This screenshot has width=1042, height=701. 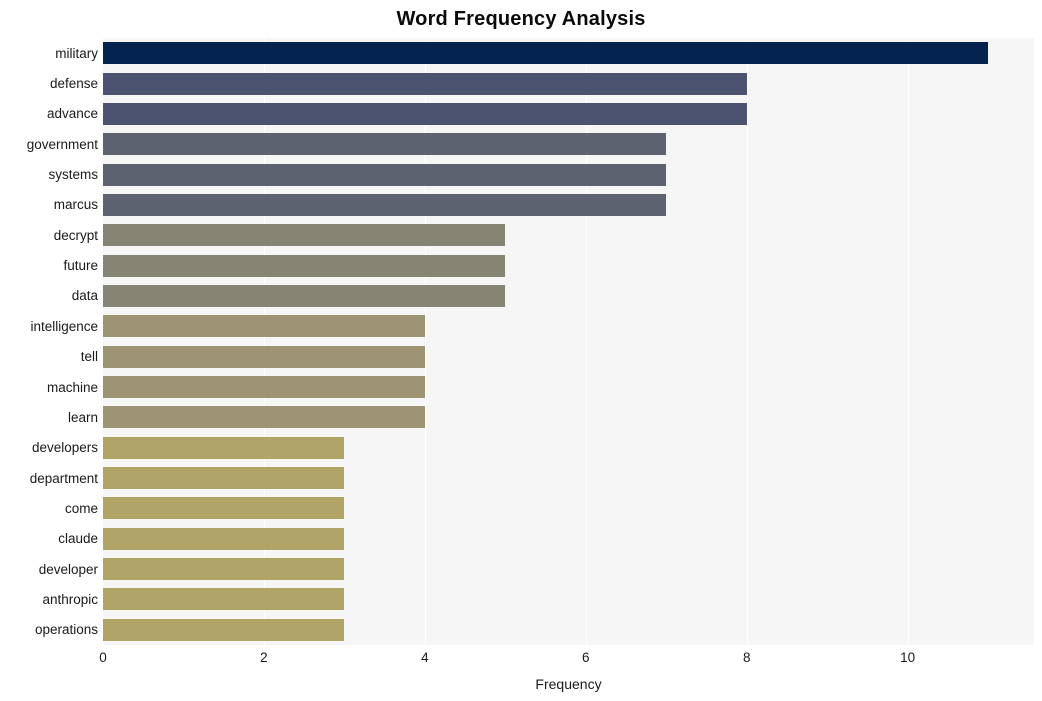 What do you see at coordinates (103, 657) in the screenshot?
I see `x-axis-tick-label: 0` at bounding box center [103, 657].